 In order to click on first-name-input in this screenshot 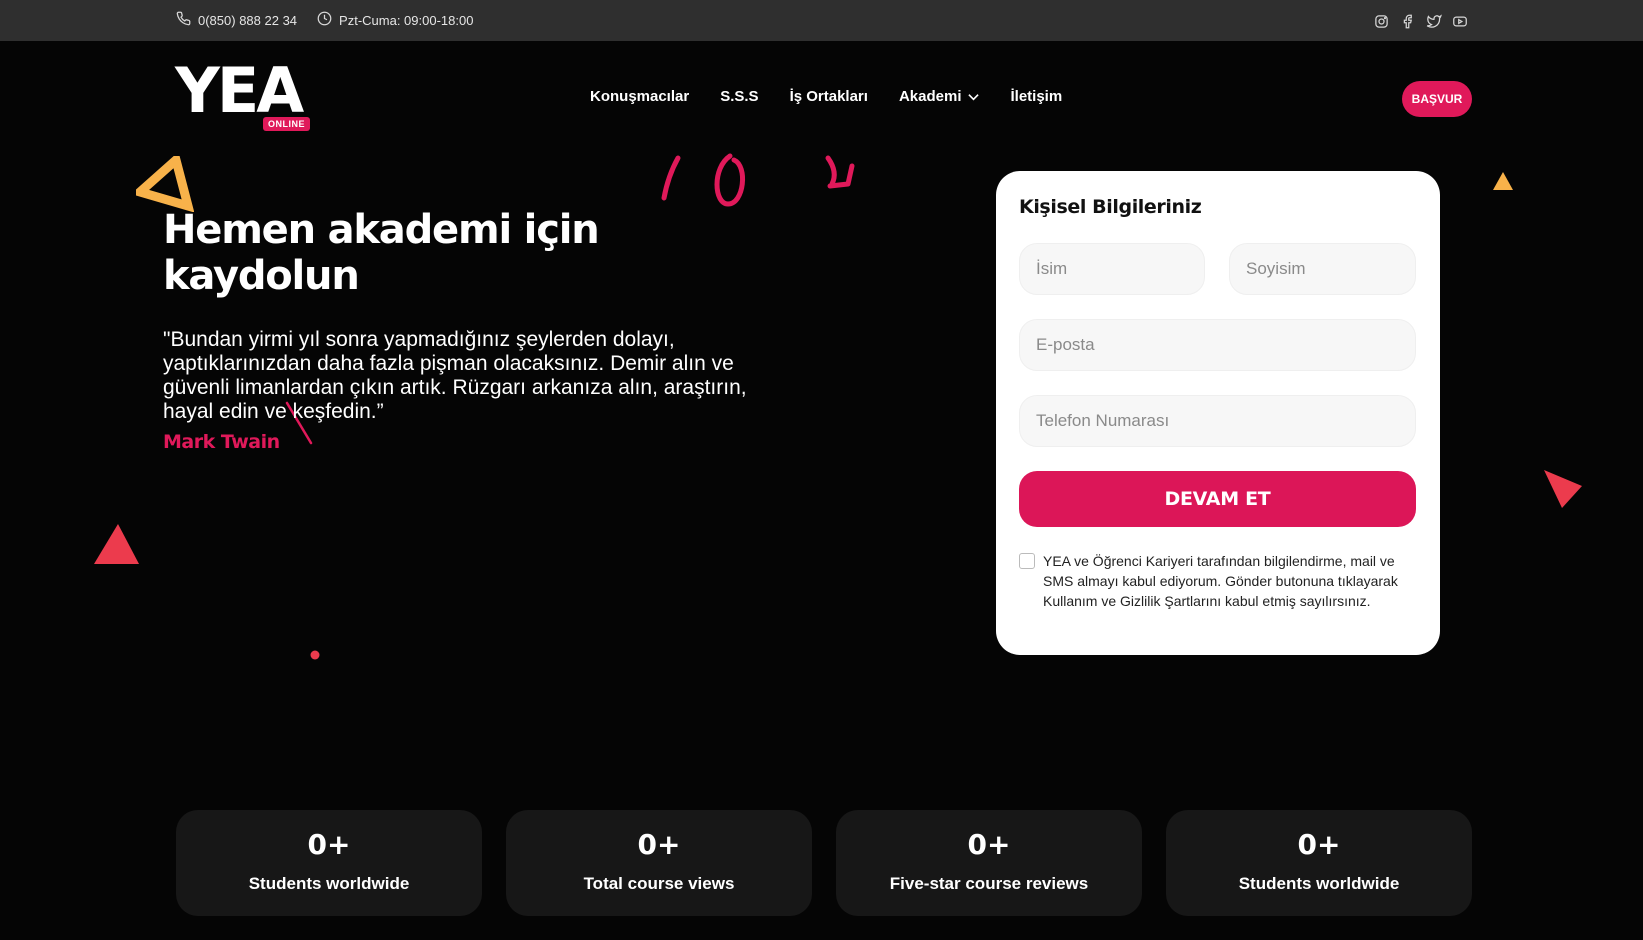, I will do `click(1120, 269)`.